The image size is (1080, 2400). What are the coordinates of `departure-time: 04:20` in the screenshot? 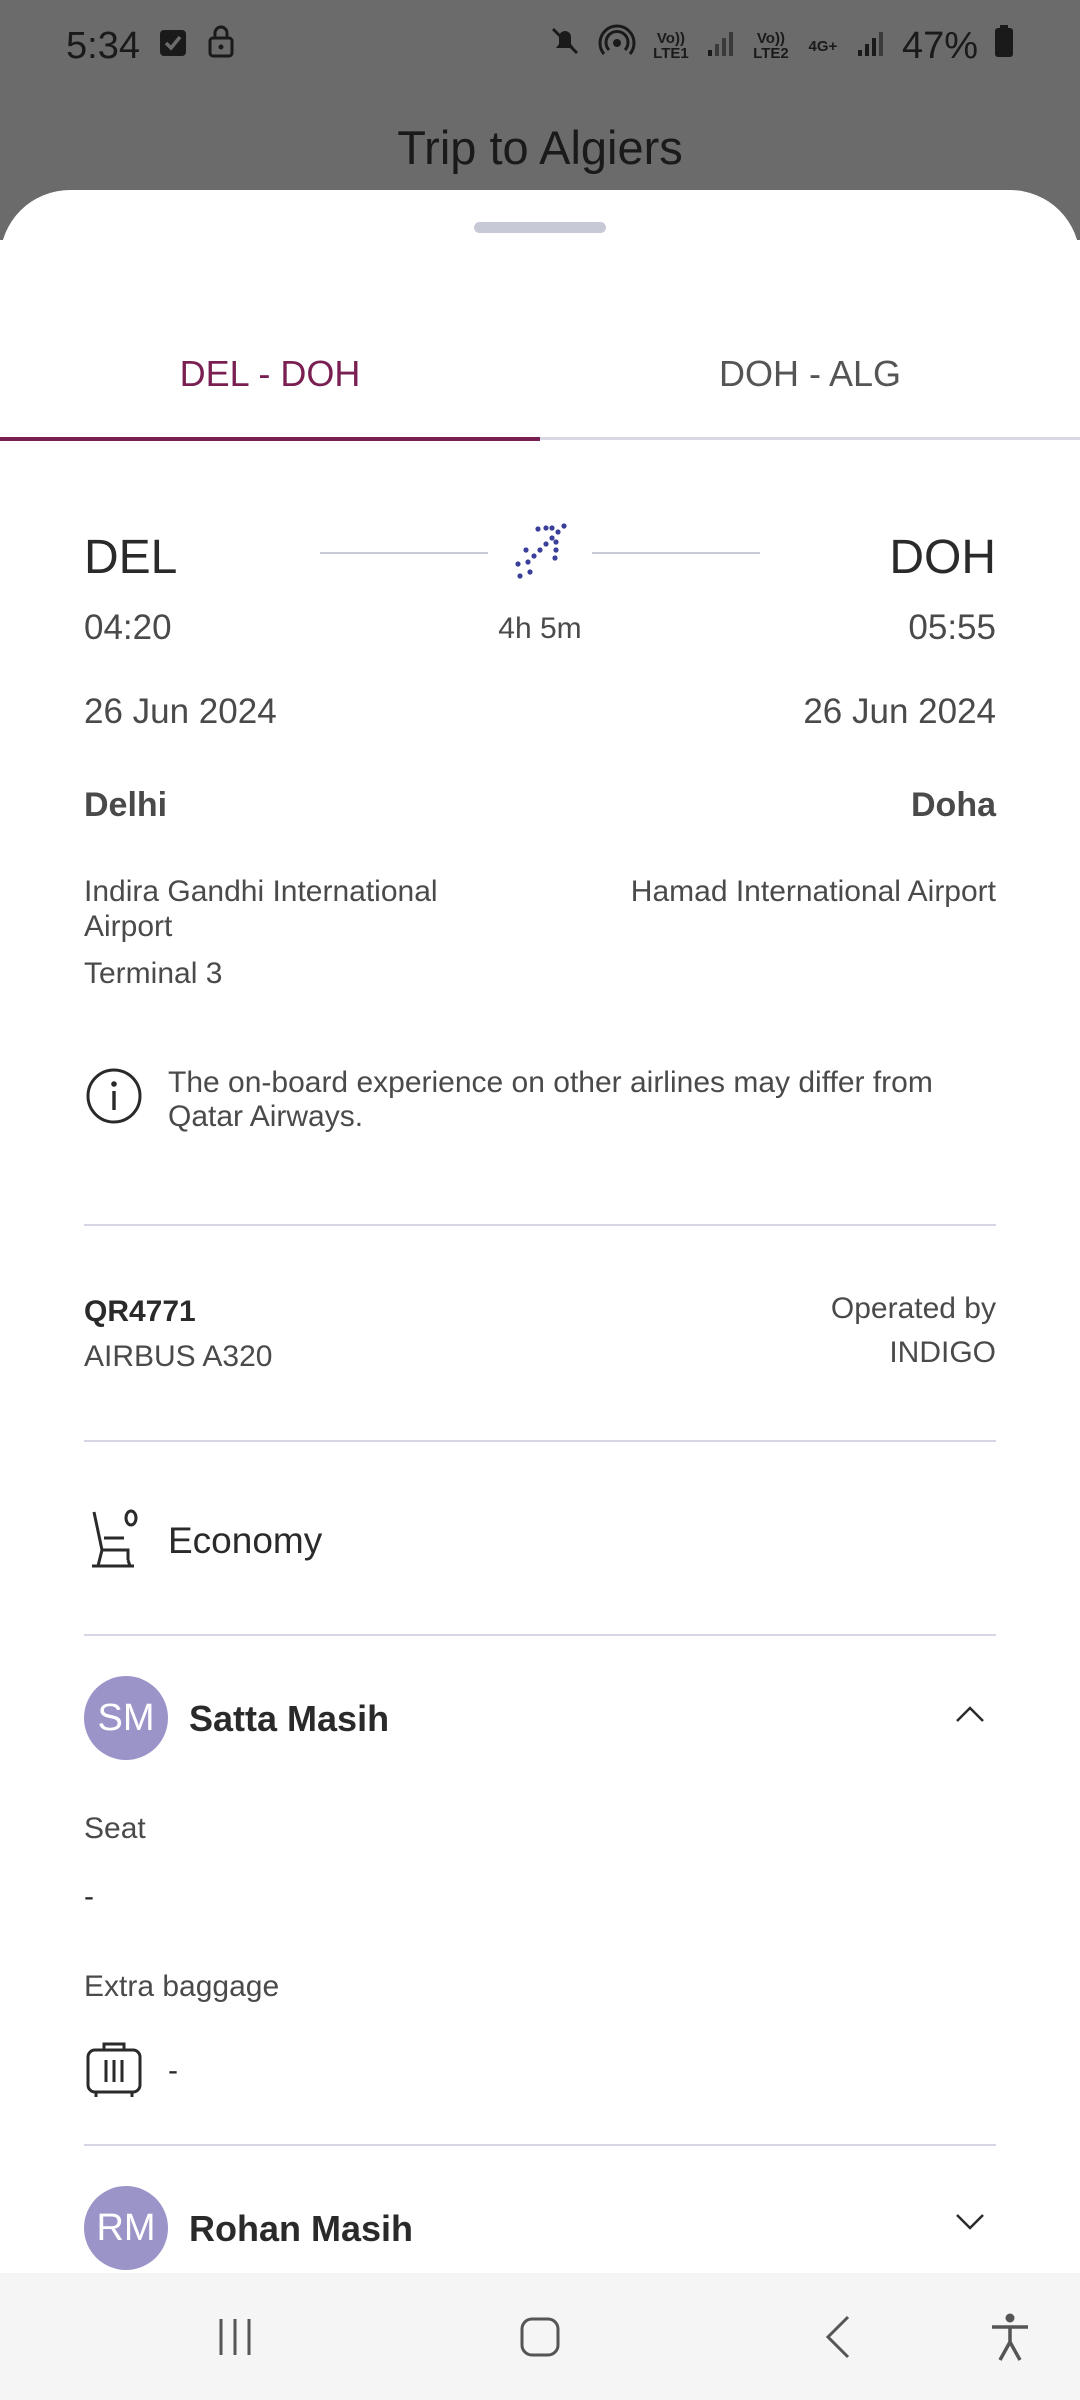 It's located at (128, 627).